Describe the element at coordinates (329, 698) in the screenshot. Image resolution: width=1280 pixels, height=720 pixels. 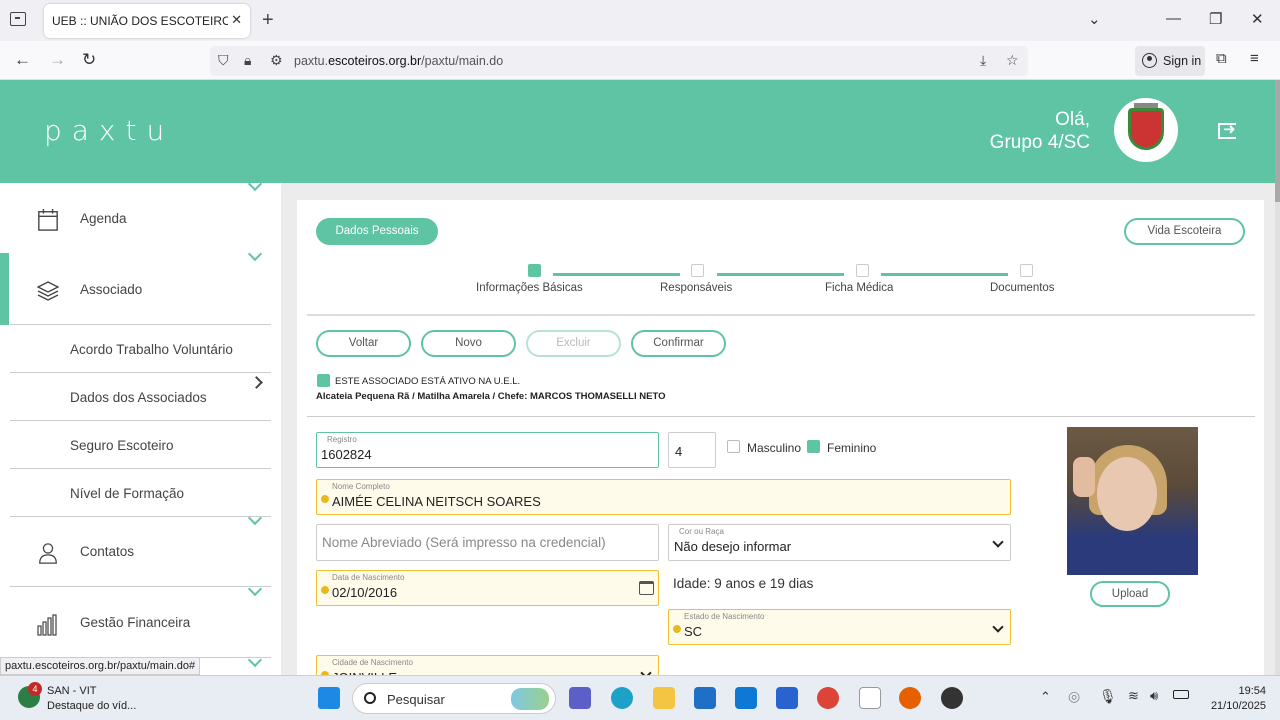
I see `windows-start-icon` at that location.